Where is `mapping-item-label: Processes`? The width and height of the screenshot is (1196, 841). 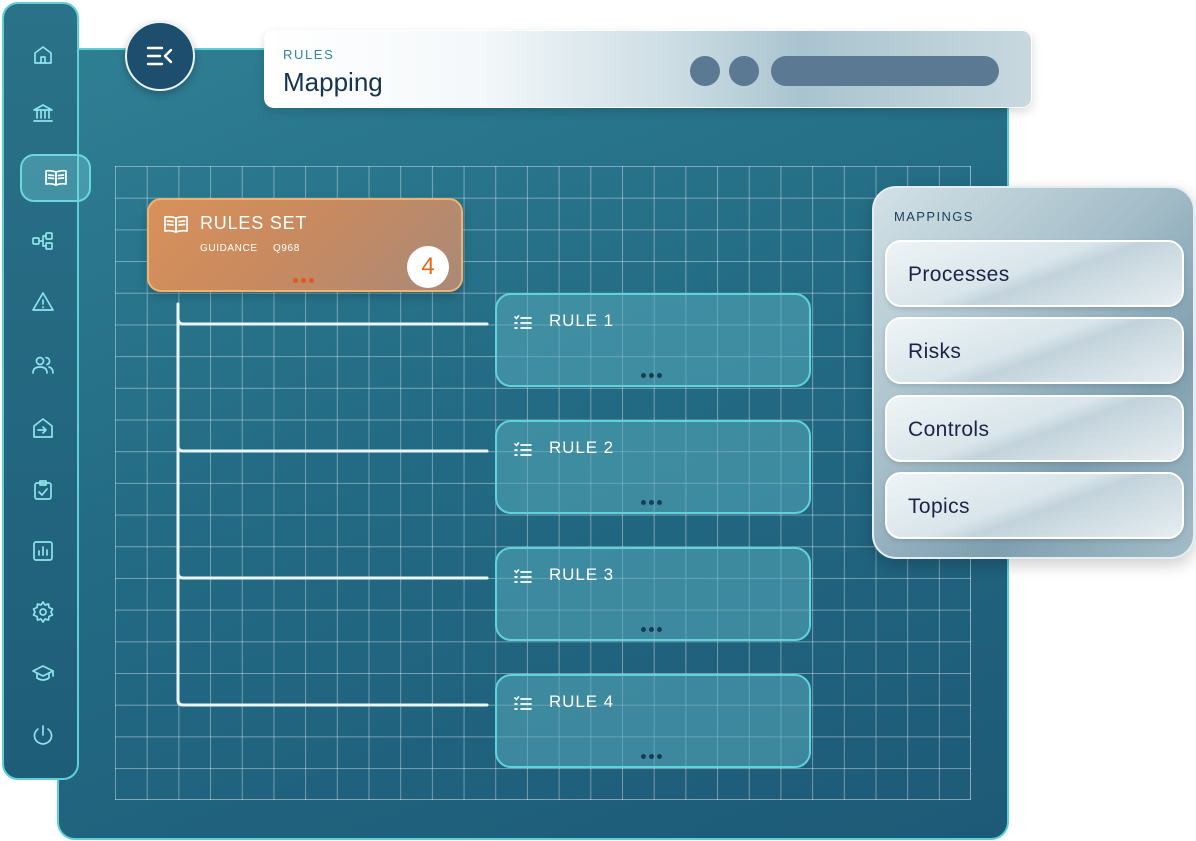 mapping-item-label: Processes is located at coordinates (959, 274).